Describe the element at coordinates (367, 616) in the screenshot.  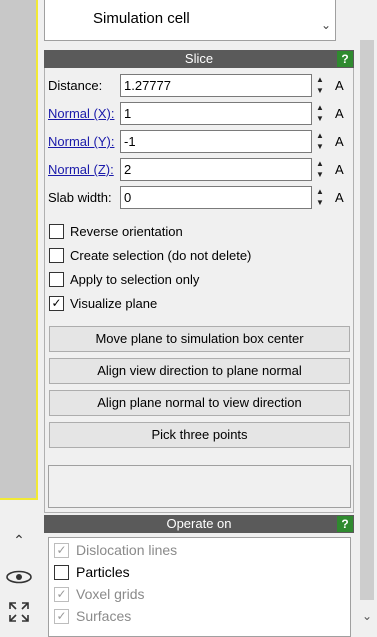
I see `scroll-down-icon: ⌄` at that location.